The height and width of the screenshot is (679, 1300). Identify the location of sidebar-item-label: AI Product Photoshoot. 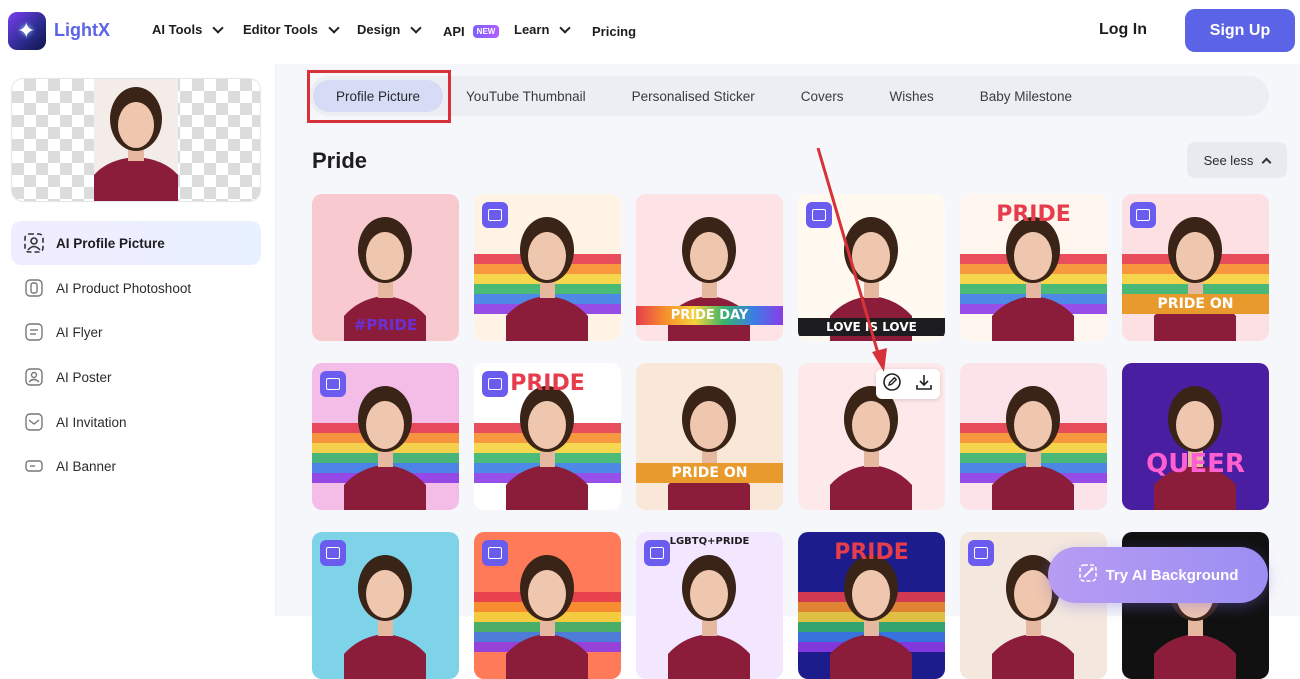
(124, 288).